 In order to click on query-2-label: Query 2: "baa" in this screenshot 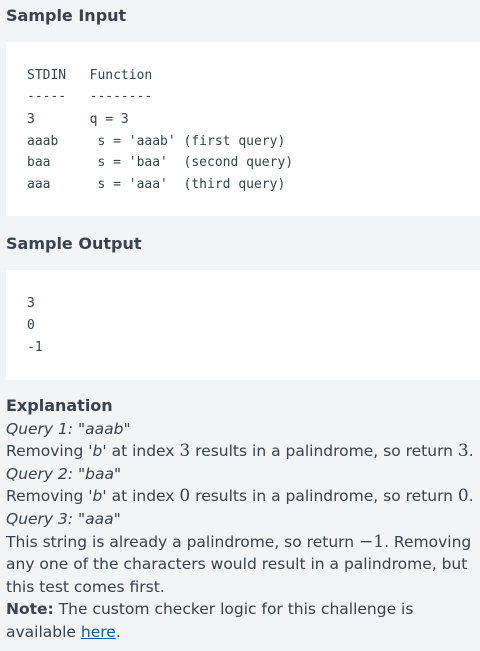, I will do `click(64, 473)`.